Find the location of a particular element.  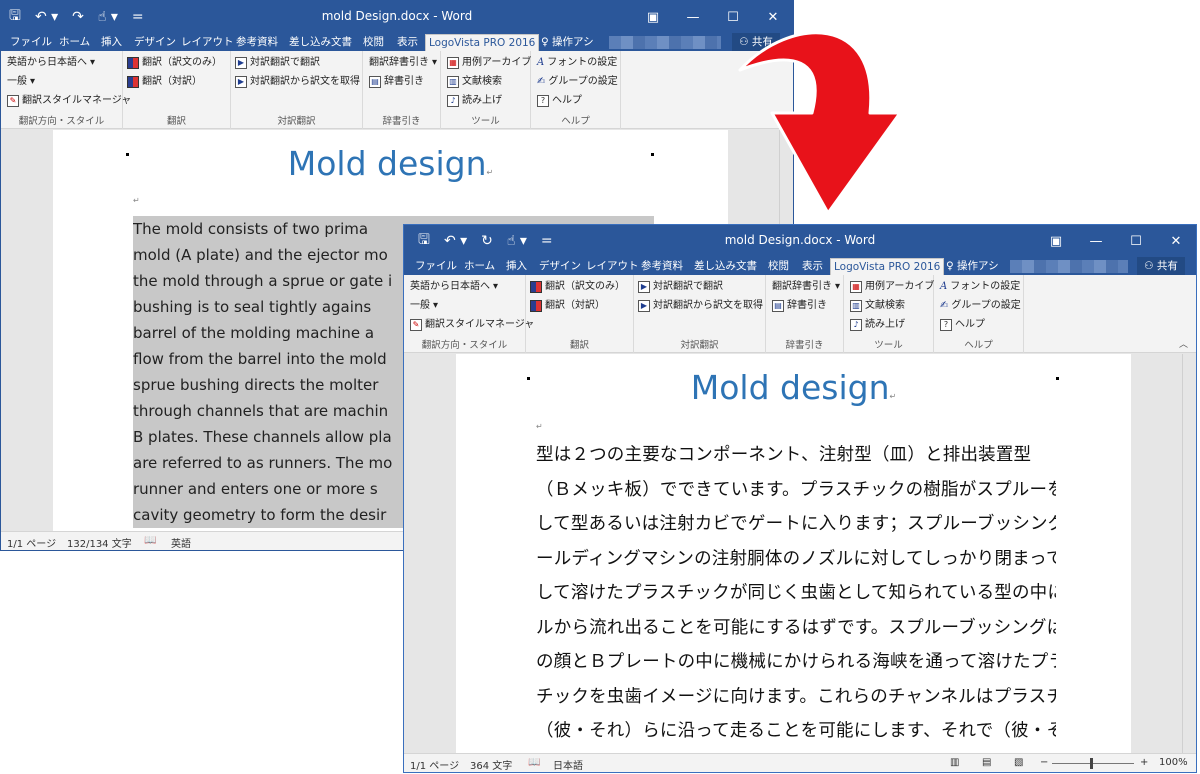

word-count: 132/134 文字 is located at coordinates (99, 542).